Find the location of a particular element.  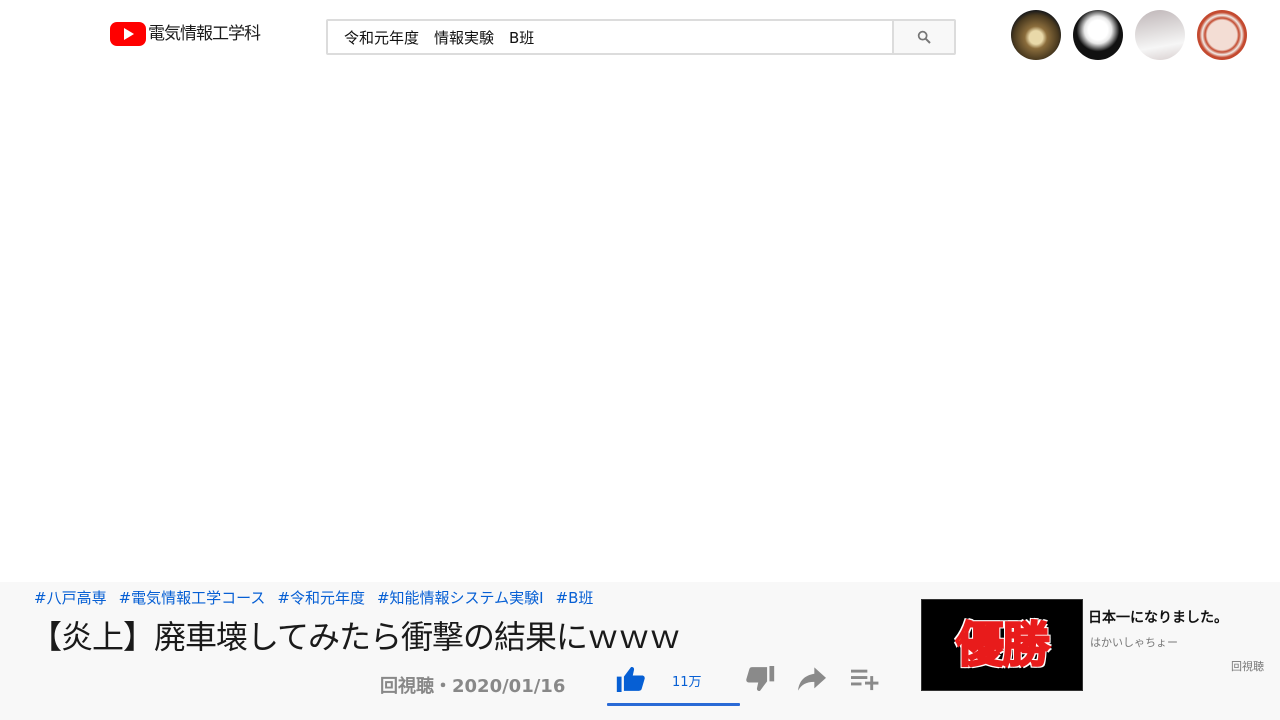

thumb-down-icon is located at coordinates (760, 678).